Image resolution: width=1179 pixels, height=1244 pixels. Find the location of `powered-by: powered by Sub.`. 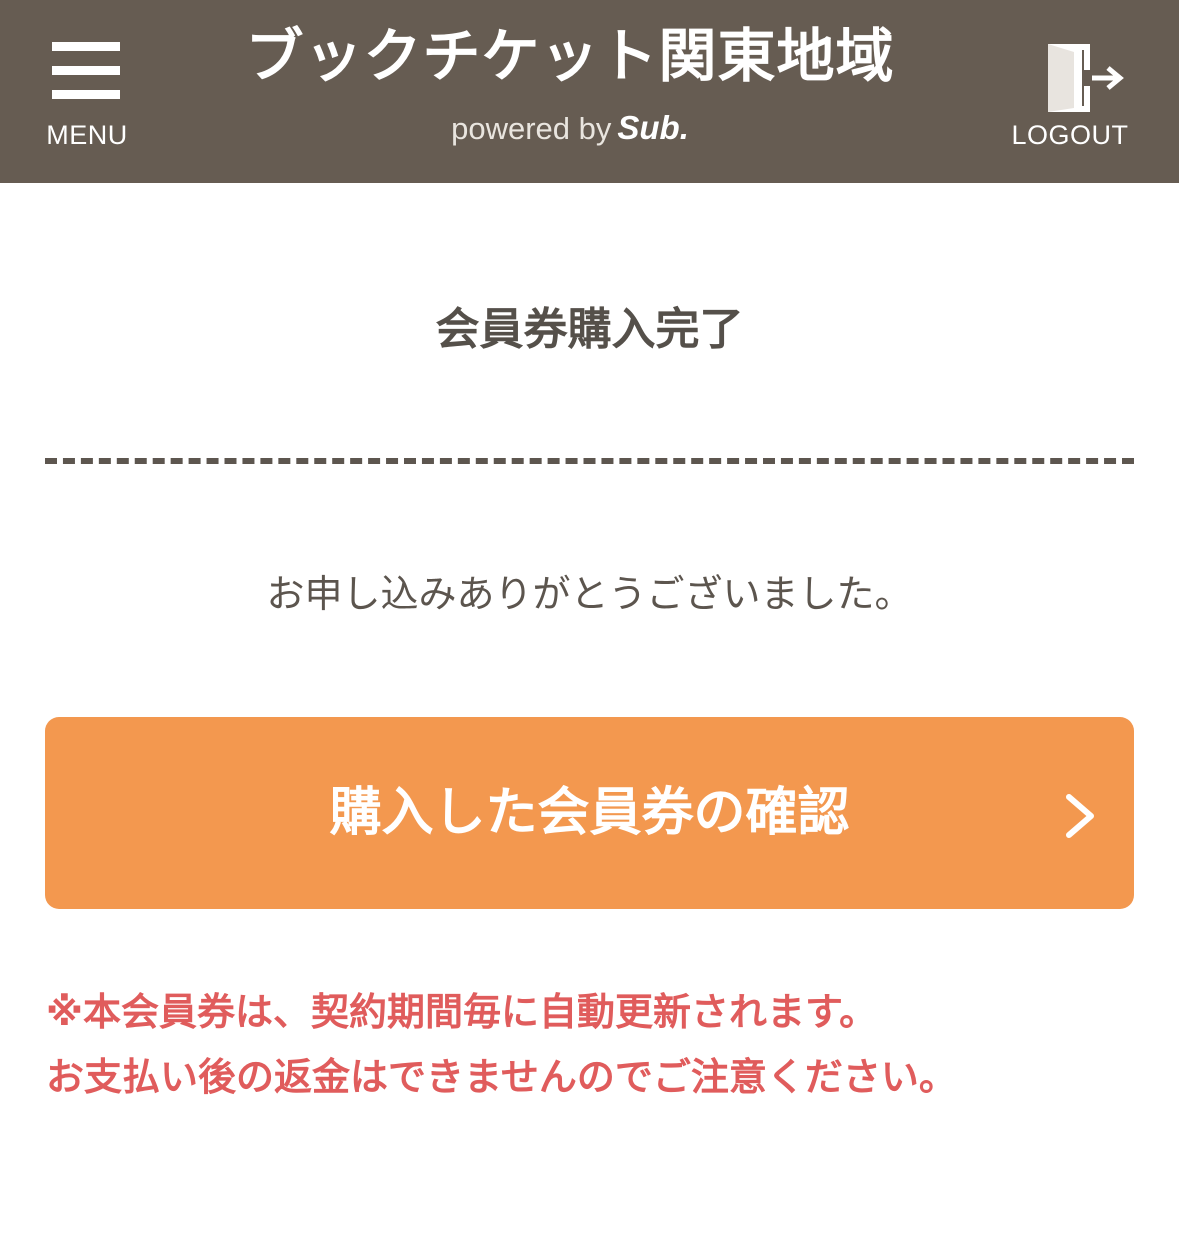

powered-by: powered by Sub. is located at coordinates (570, 128).